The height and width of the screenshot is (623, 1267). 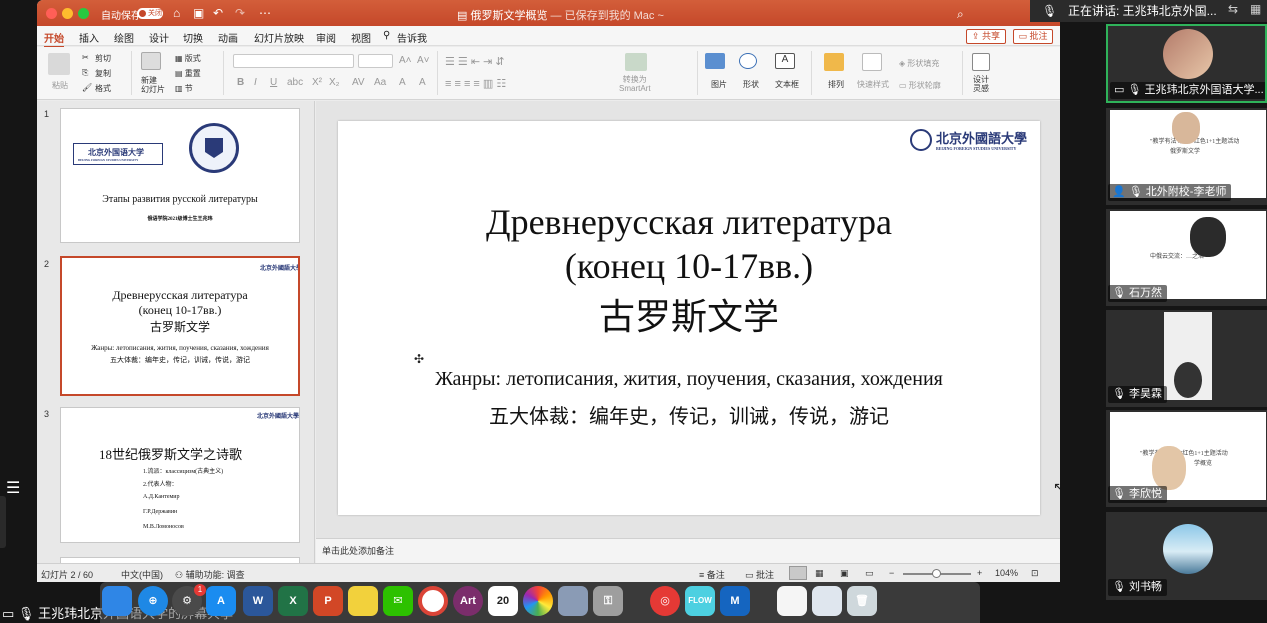 I want to click on save-icon: ▣, so click(x=198, y=13).